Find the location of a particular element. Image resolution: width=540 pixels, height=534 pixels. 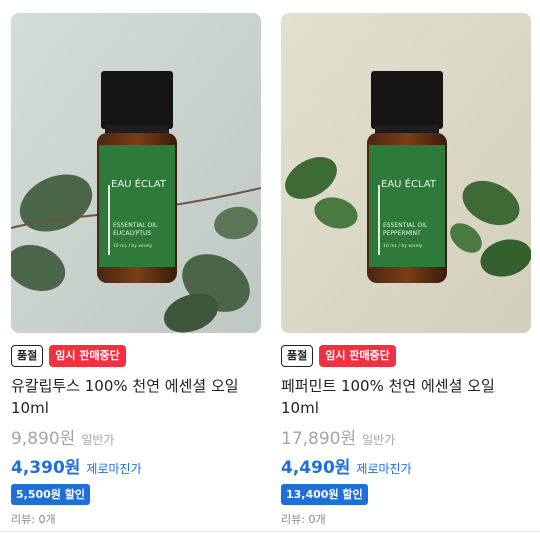

original-price: 17,890원 is located at coordinates (319, 439).